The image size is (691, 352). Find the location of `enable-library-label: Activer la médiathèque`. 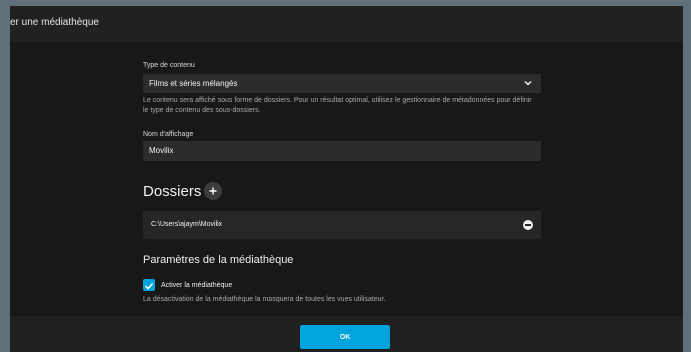

enable-library-label: Activer la médiathèque is located at coordinates (197, 285).